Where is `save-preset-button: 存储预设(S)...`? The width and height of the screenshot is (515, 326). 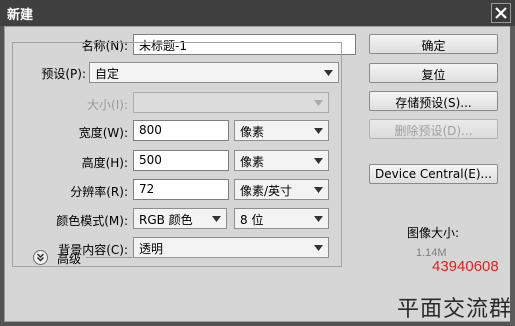 save-preset-button: 存储预设(S)... is located at coordinates (433, 101).